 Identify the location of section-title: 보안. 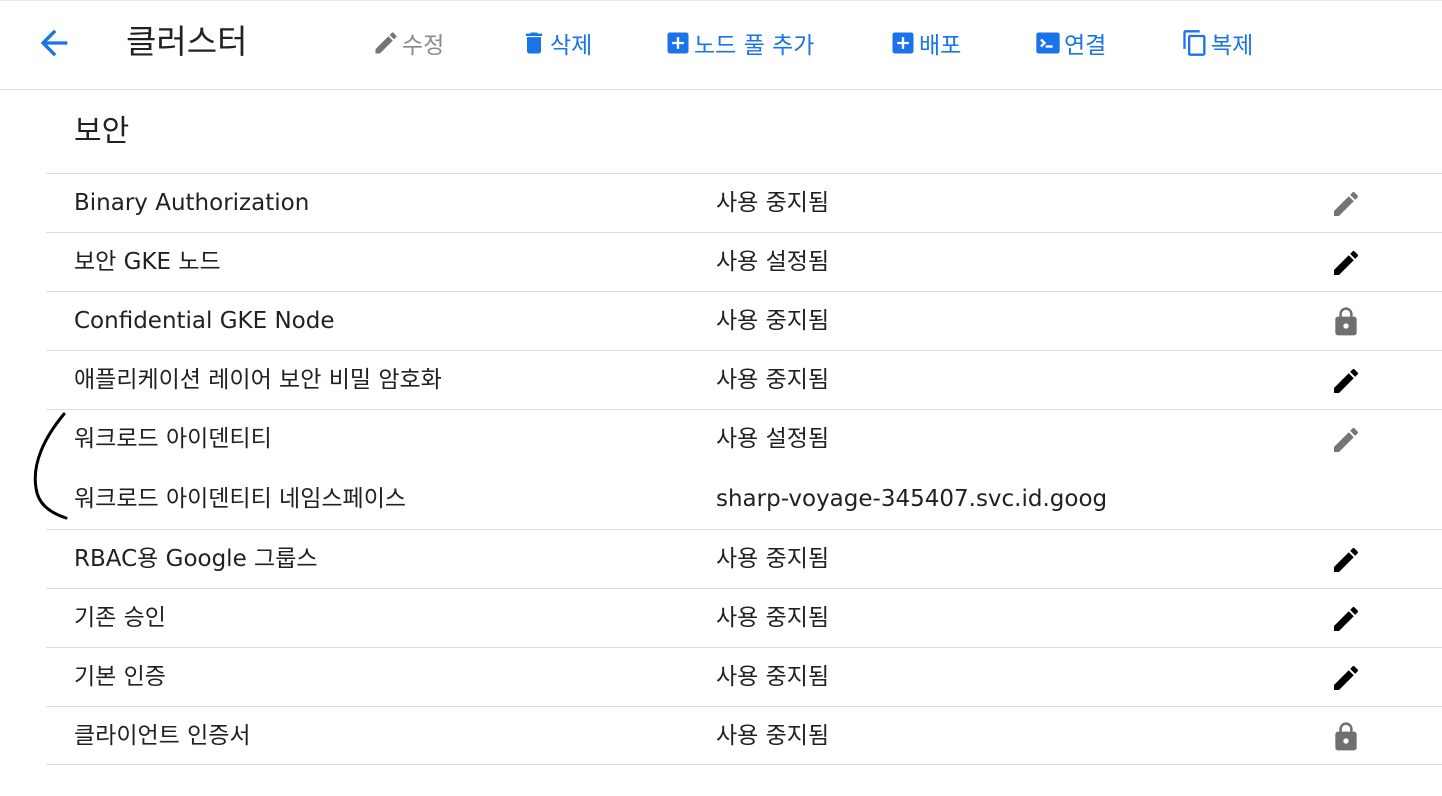
(102, 131).